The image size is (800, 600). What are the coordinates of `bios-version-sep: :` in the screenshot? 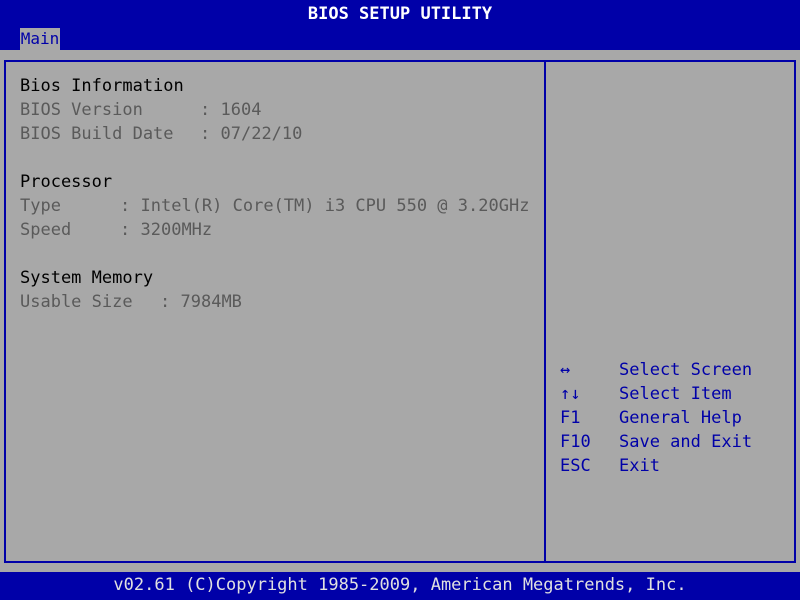 It's located at (205, 110).